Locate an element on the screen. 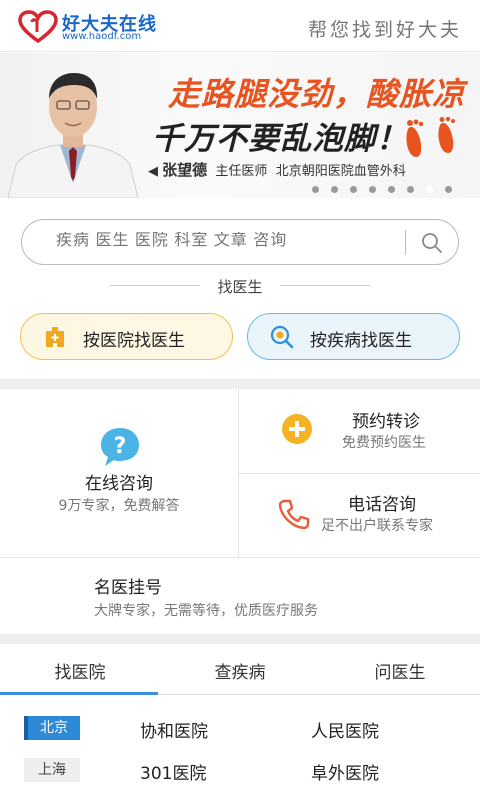 This screenshot has width=480, height=800. active-tab-indicator is located at coordinates (79, 693).